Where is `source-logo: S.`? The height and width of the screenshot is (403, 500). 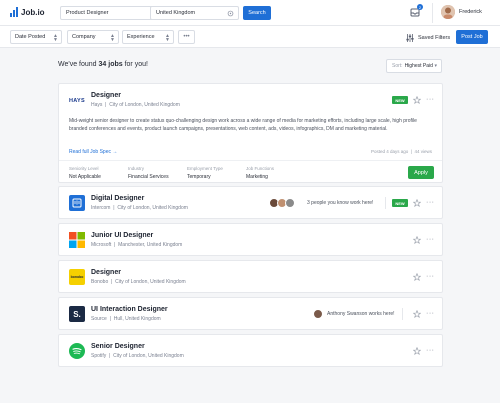 source-logo: S. is located at coordinates (77, 314).